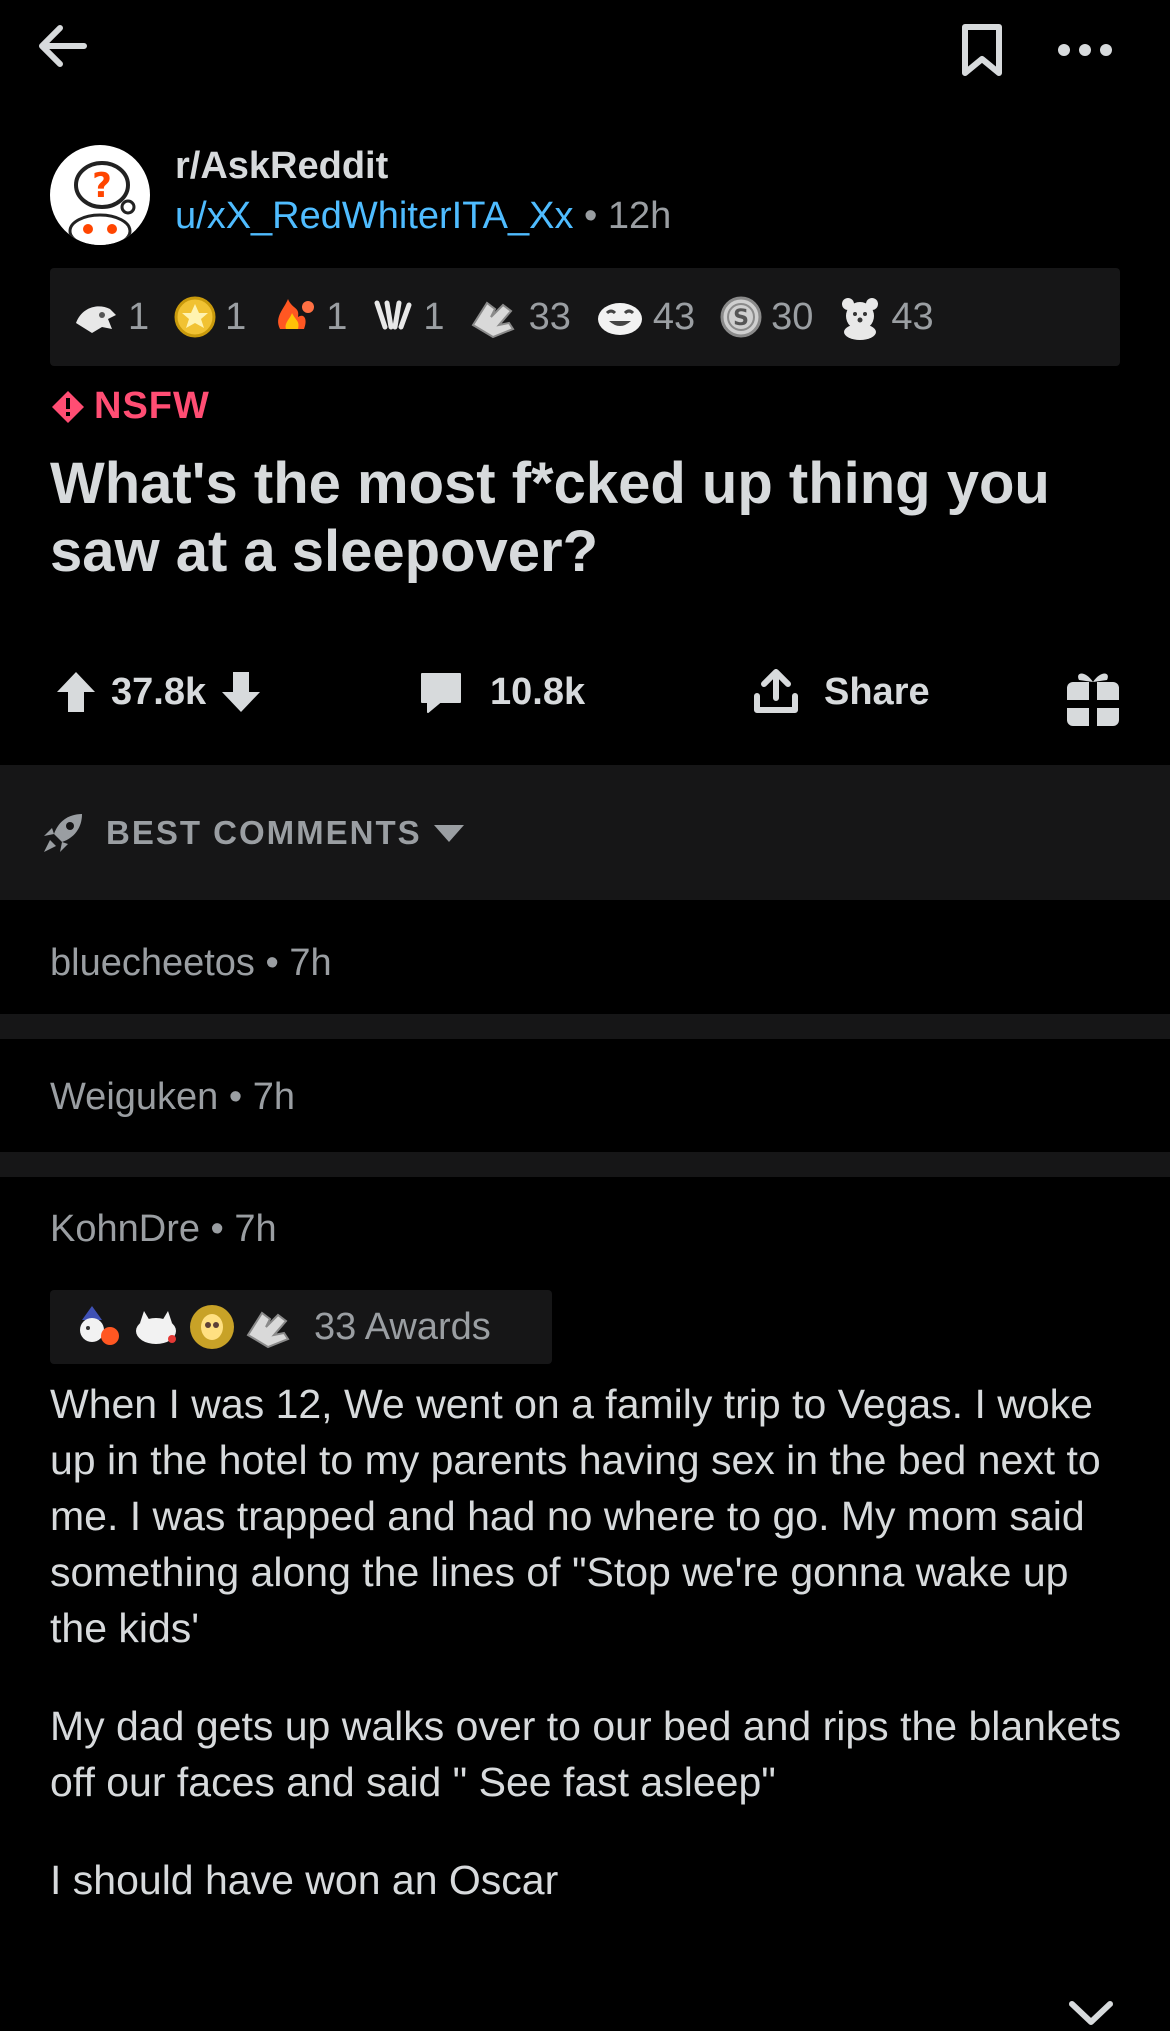 This screenshot has height=2031, width=1170. I want to click on give-award-button, so click(1093, 701).